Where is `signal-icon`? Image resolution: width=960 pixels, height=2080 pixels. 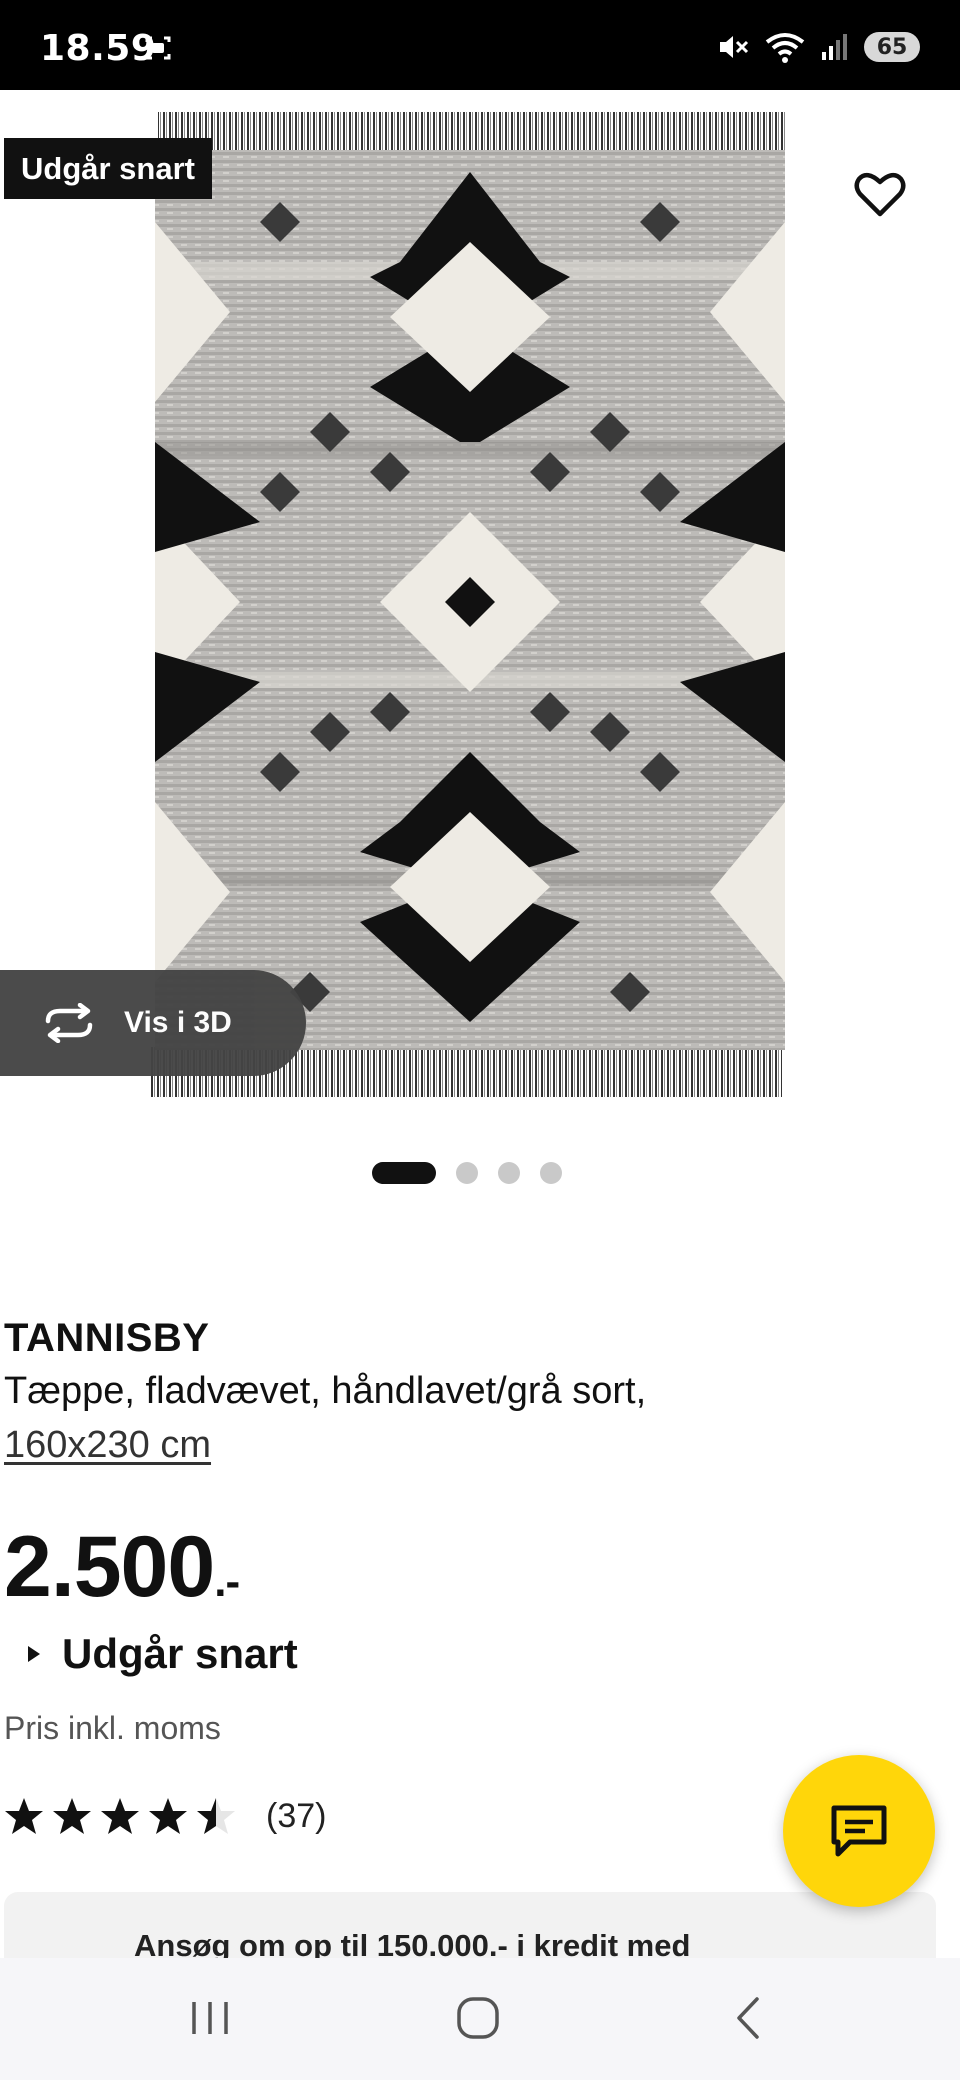 signal-icon is located at coordinates (834, 47).